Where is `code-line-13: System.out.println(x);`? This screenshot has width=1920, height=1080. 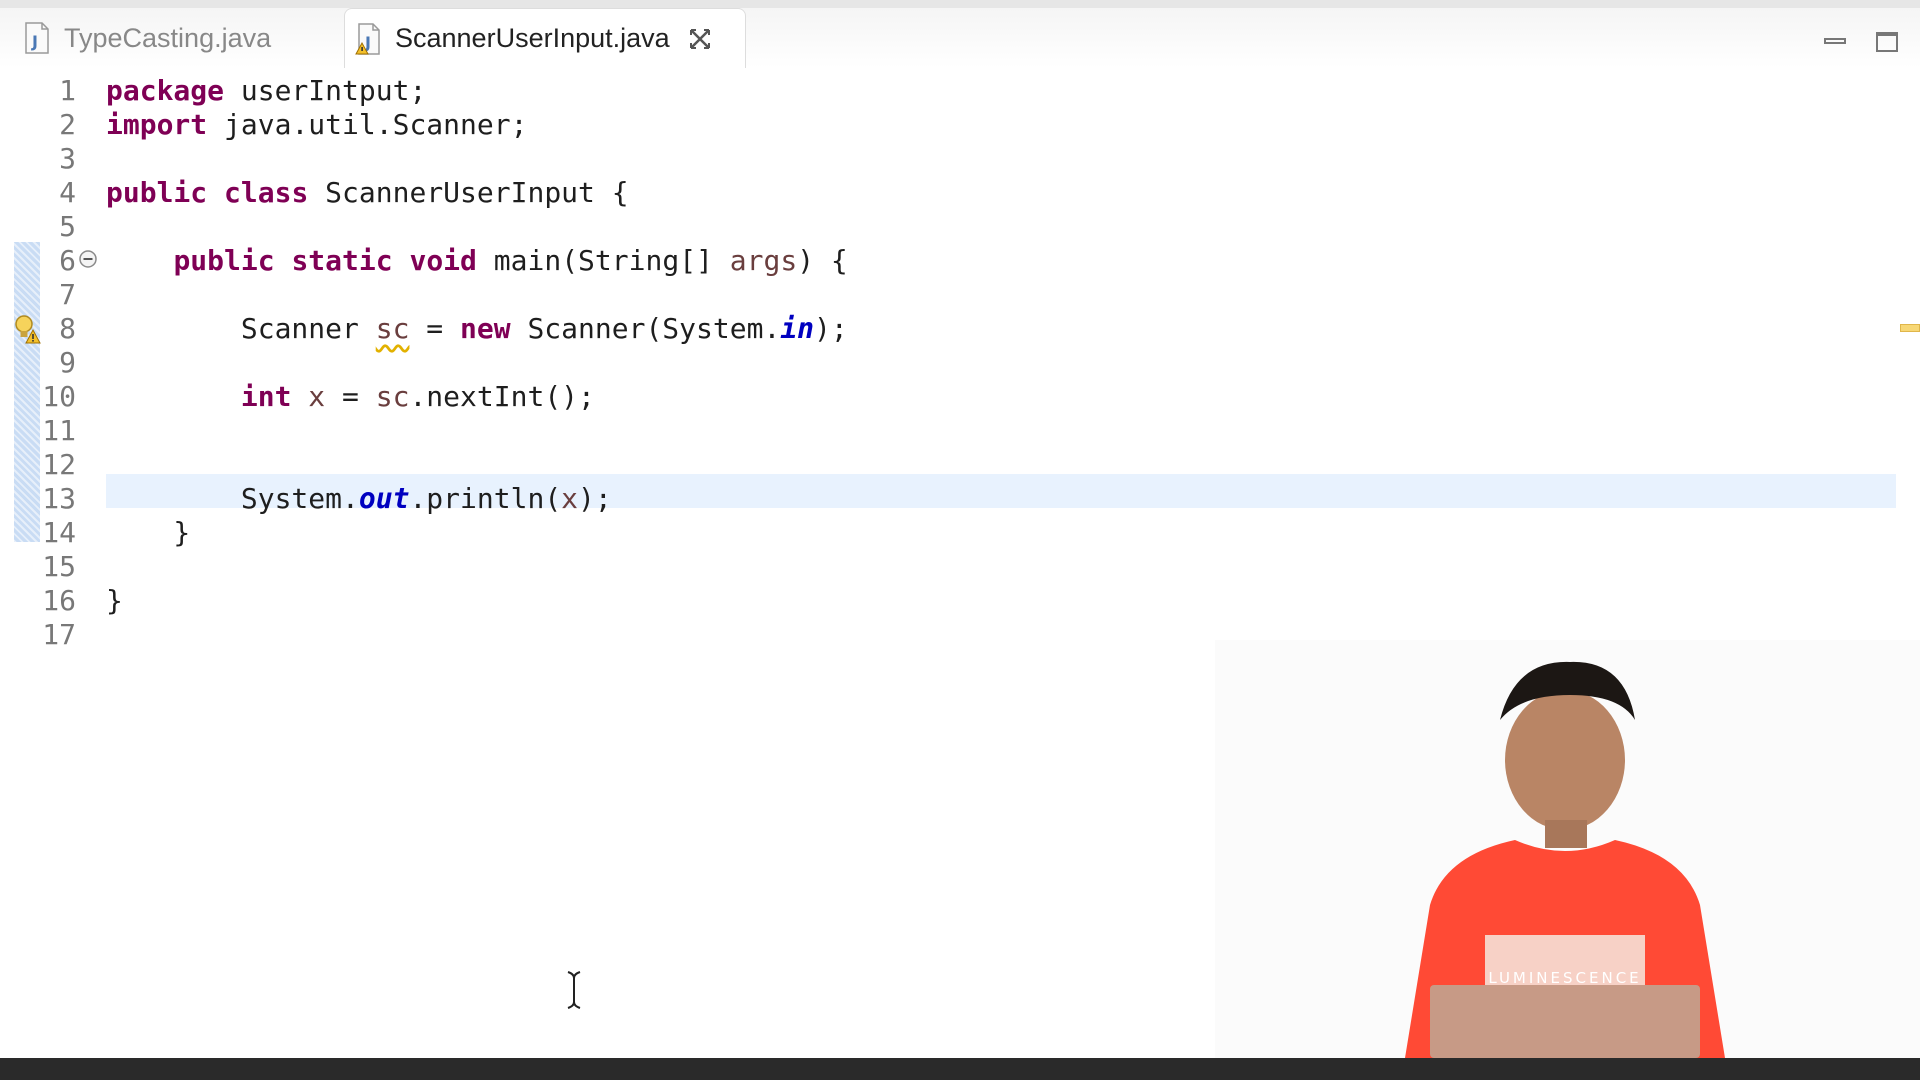
code-line-13: System.out.println(x); is located at coordinates (359, 498).